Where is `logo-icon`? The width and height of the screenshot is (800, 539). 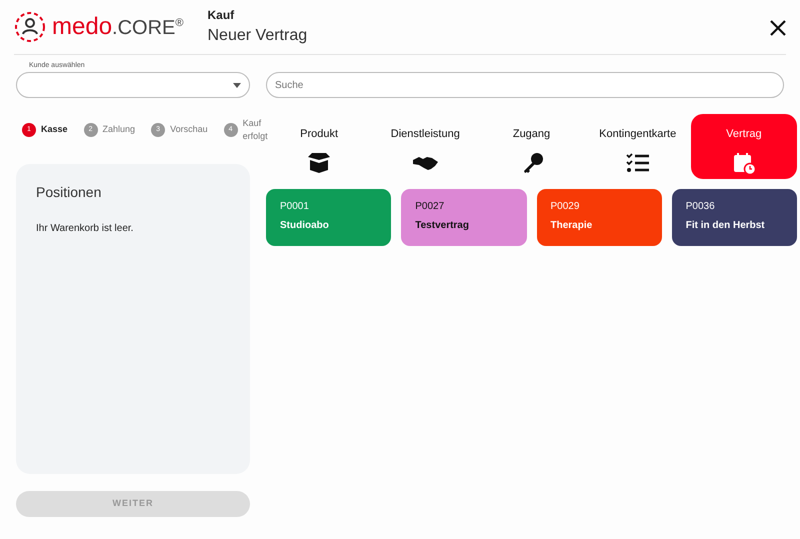 logo-icon is located at coordinates (30, 27).